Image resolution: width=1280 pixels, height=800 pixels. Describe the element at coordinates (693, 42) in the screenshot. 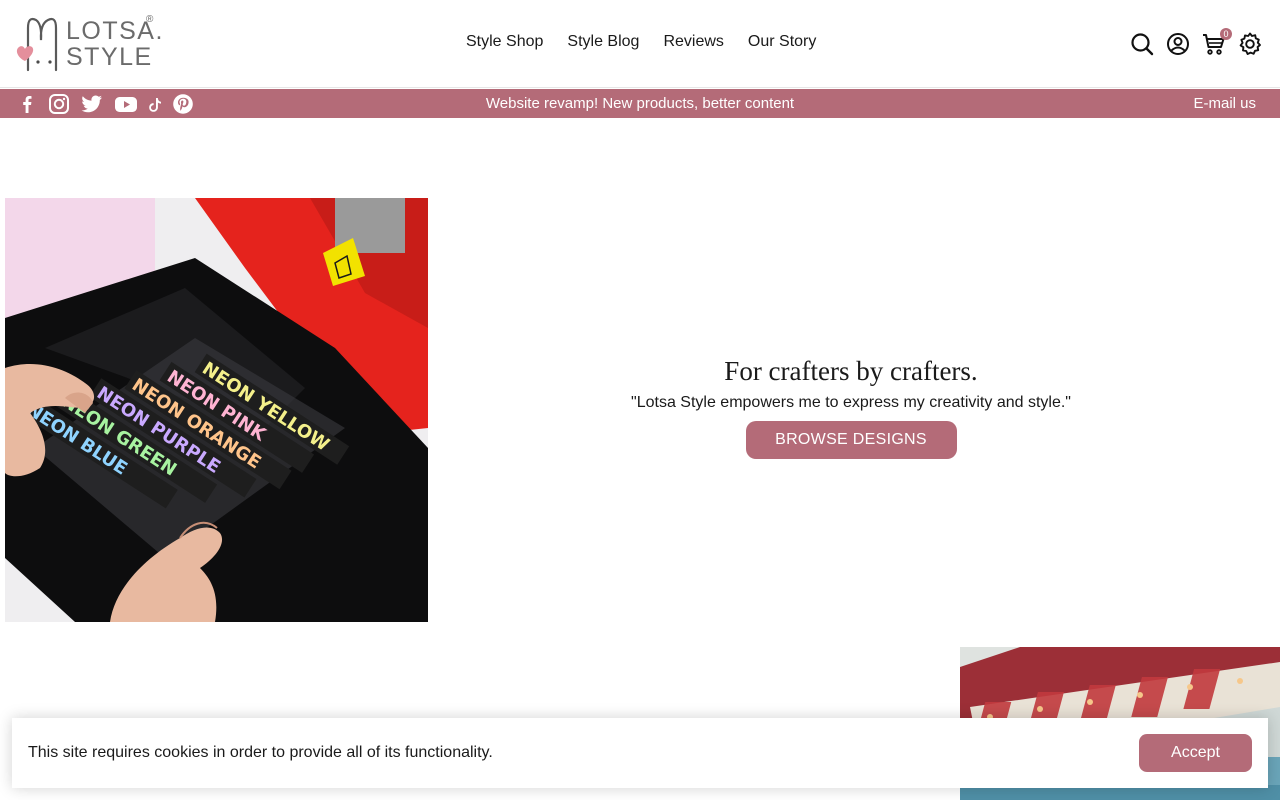

I see `nav-reviews: Reviews` at that location.